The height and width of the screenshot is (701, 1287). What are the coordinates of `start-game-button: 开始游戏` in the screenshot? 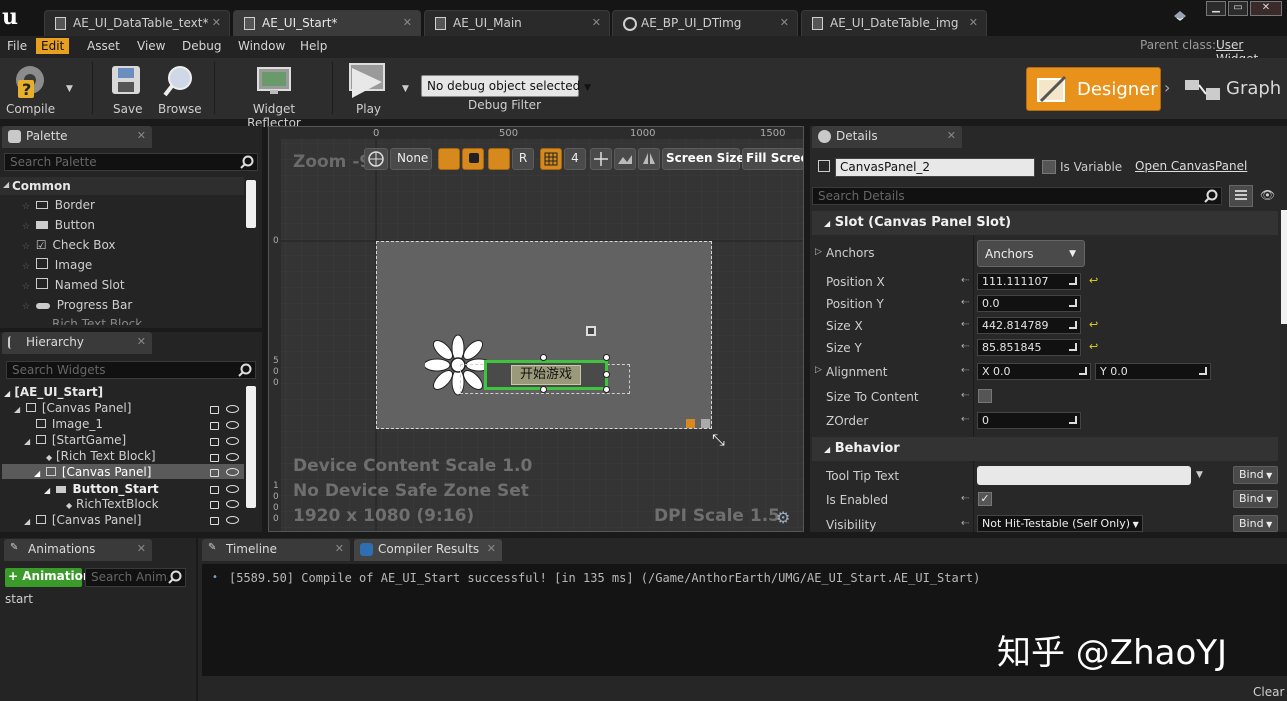 It's located at (546, 375).